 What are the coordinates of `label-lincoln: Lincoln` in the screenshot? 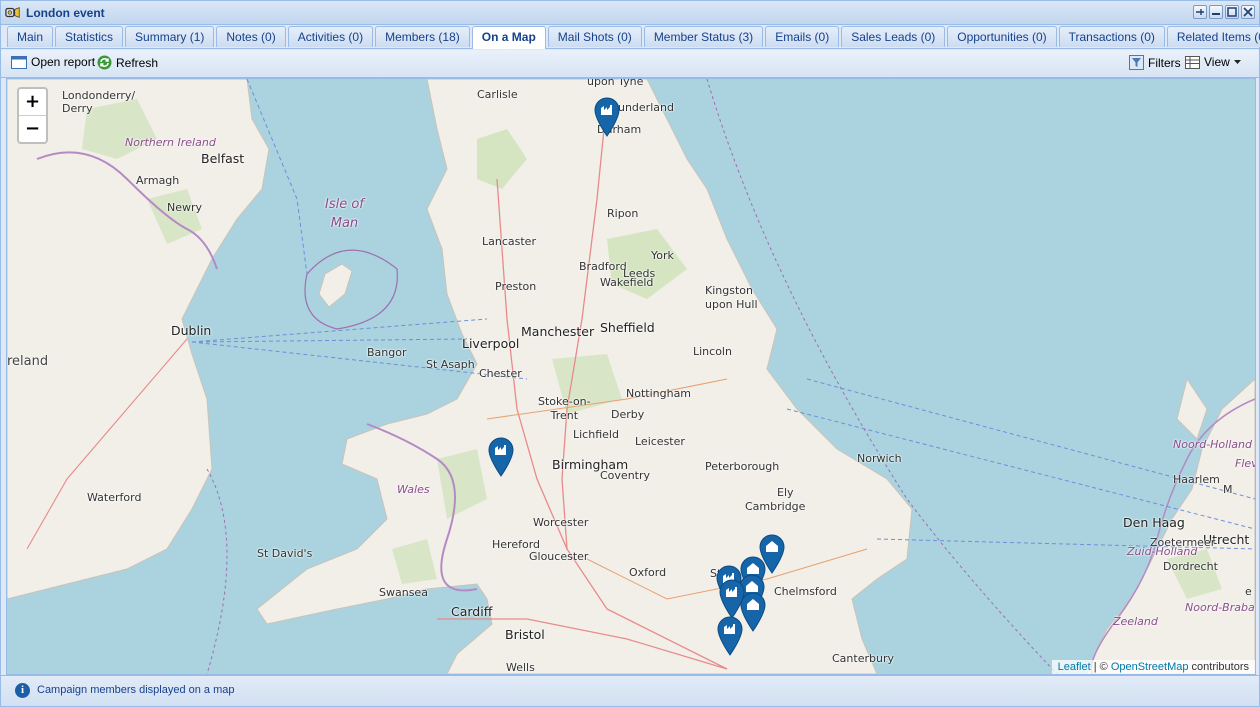 It's located at (712, 351).